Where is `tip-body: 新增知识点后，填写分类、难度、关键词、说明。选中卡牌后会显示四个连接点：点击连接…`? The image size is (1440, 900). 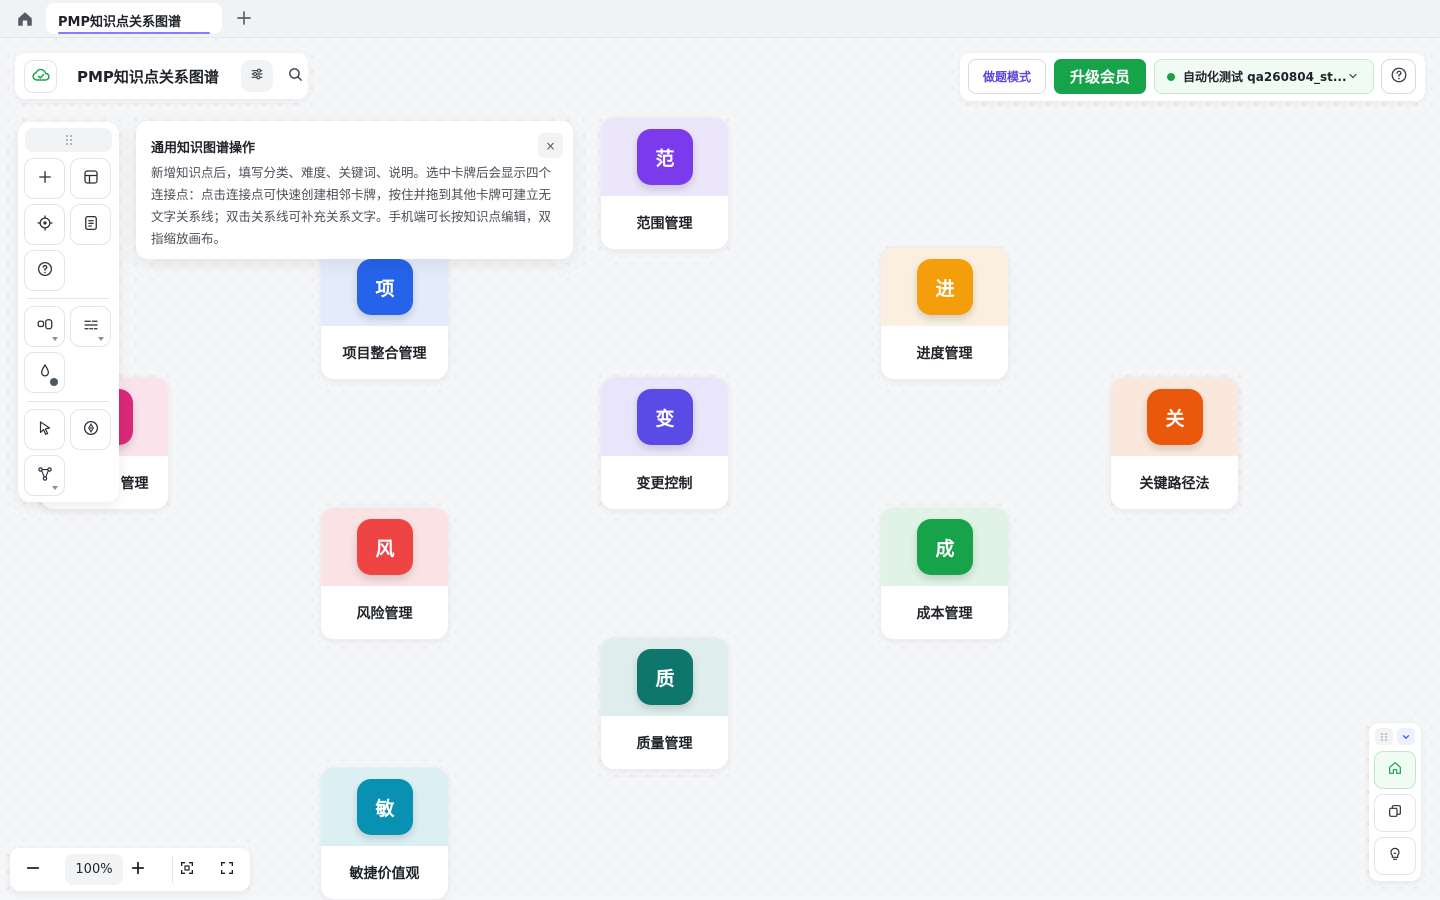 tip-body: 新增知识点后，填写分类、难度、关键词、说明。选中卡牌后会显示四个连接点：点击连接… is located at coordinates (351, 205).